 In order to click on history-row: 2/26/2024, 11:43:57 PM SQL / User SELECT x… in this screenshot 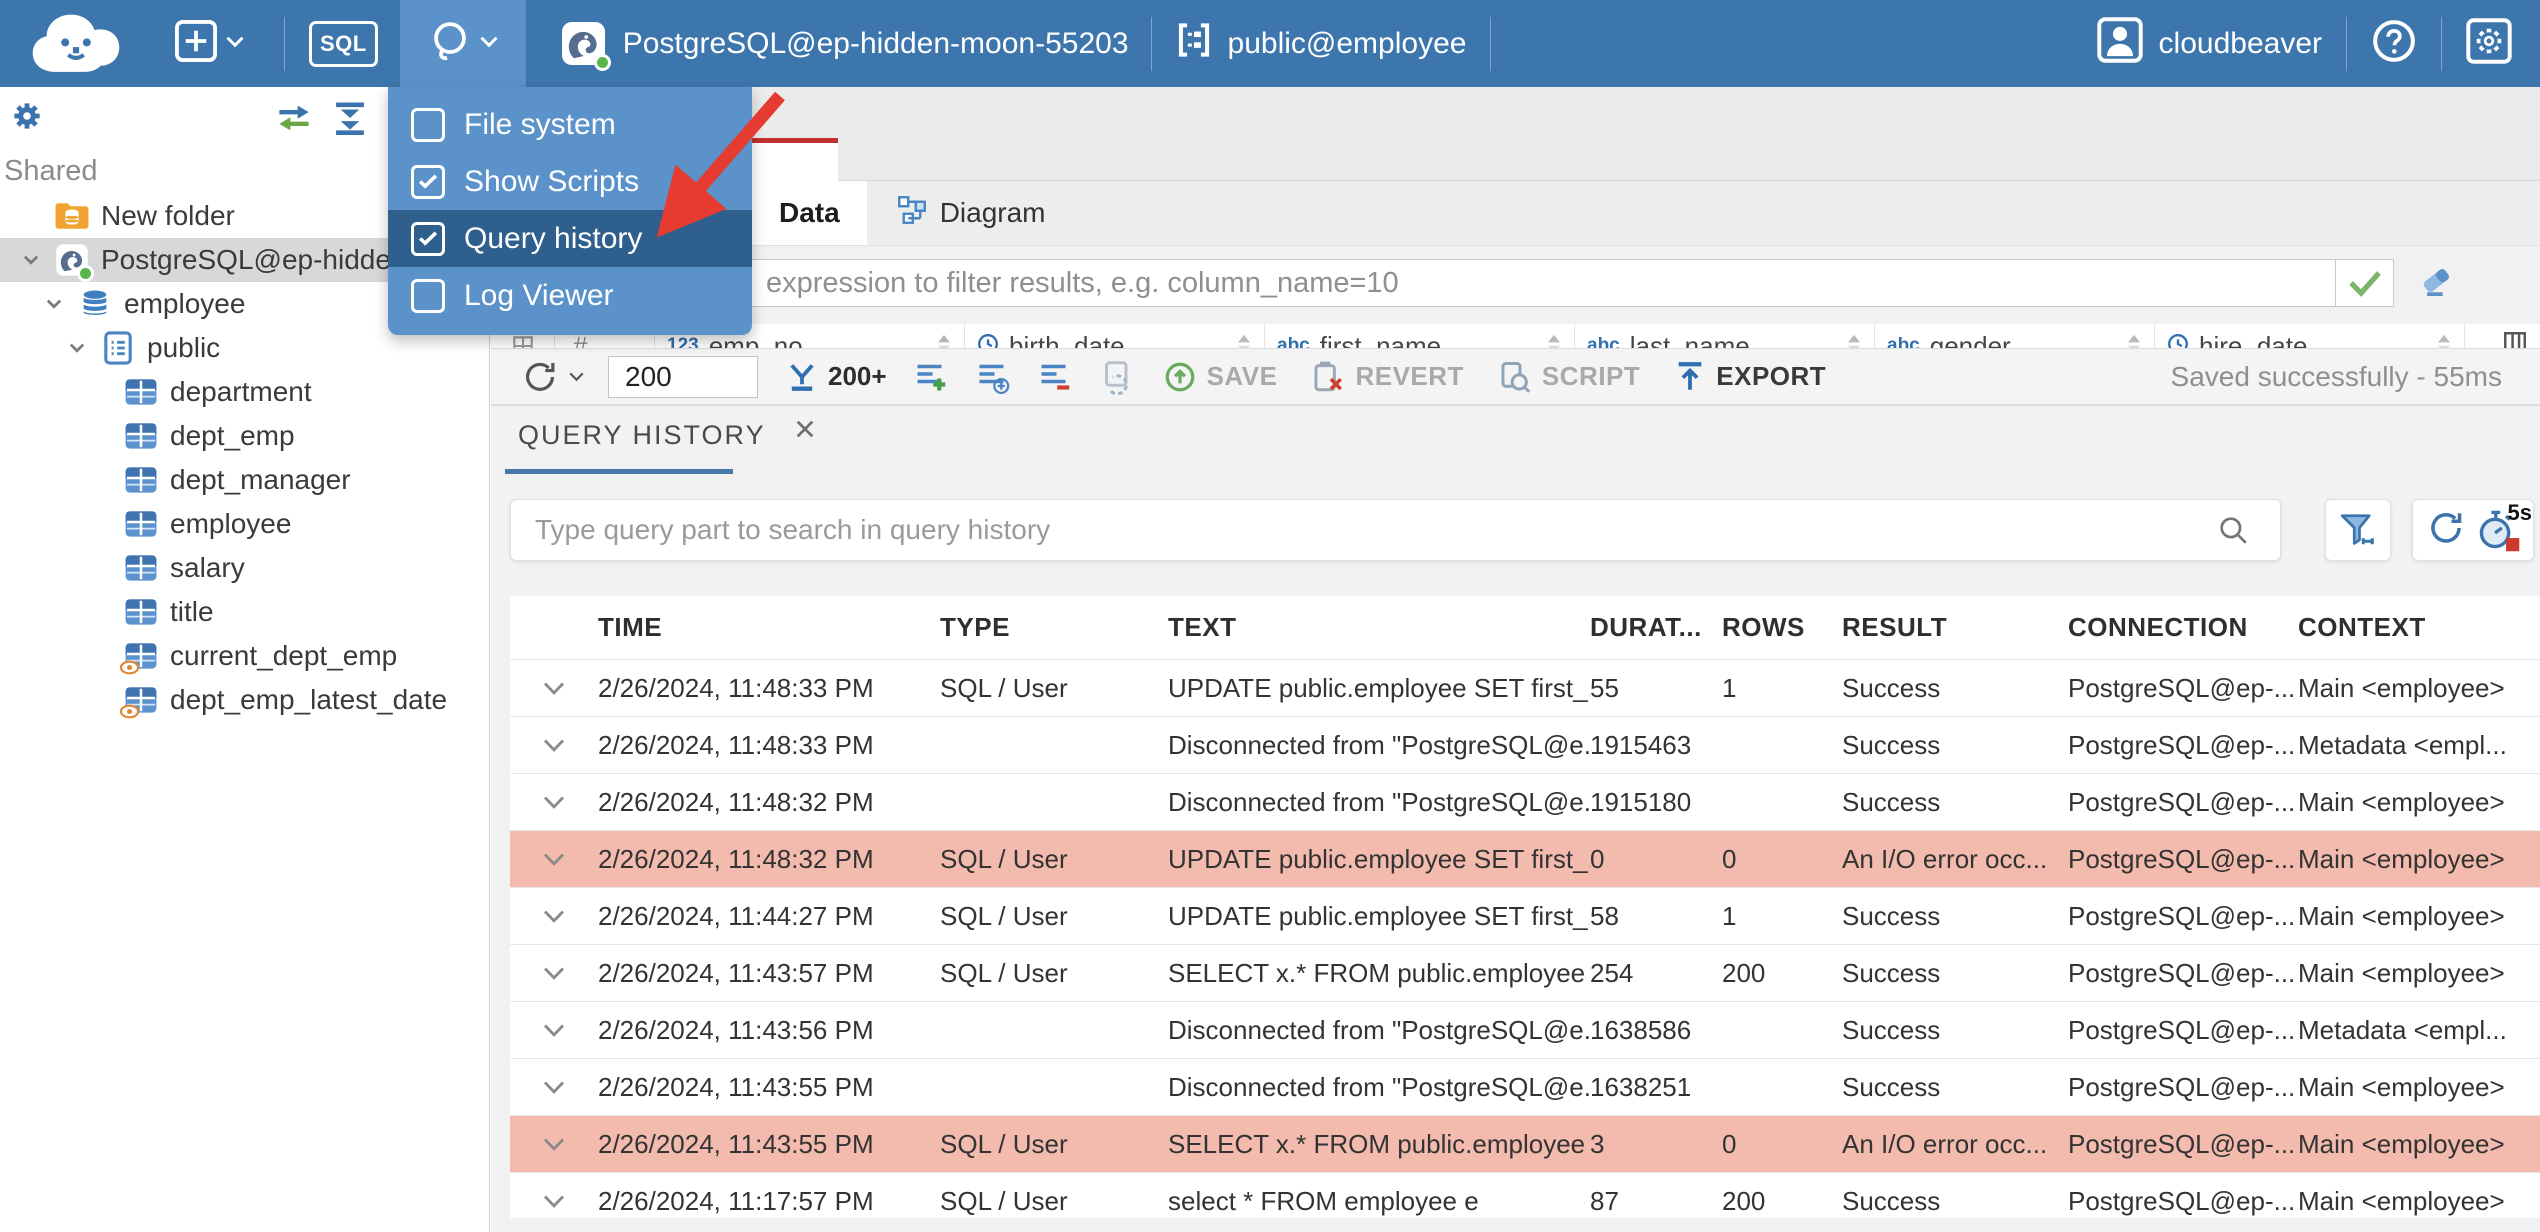, I will do `click(1525, 972)`.